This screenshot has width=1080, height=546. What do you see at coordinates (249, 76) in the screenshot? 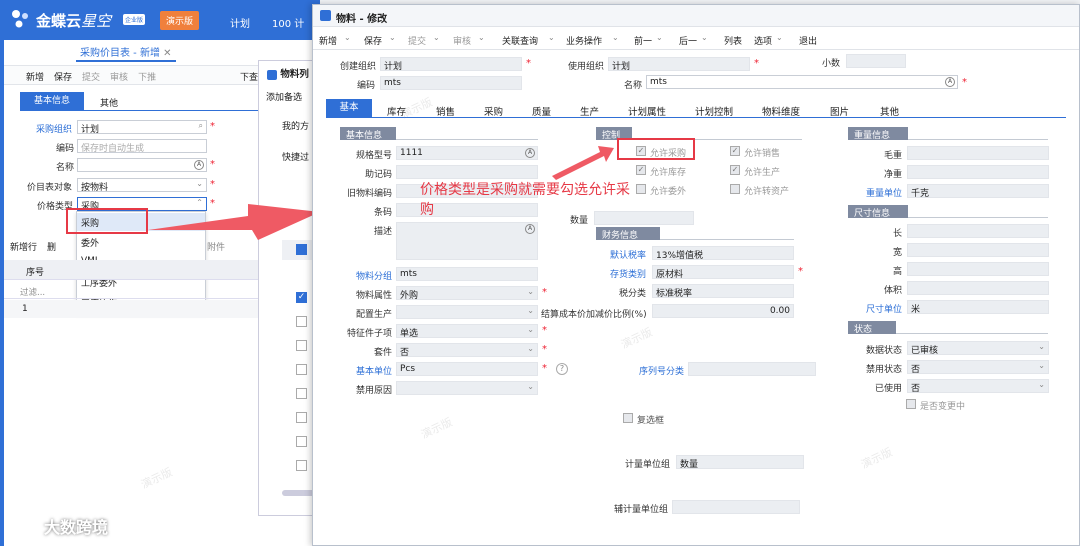
I see `query-button: 下查` at bounding box center [249, 76].